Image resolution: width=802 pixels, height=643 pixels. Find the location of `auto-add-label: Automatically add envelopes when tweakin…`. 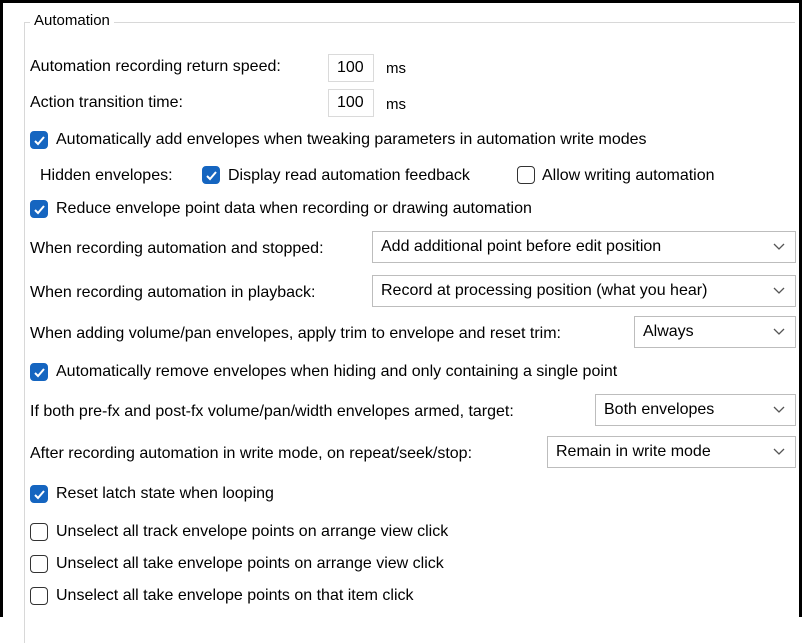

auto-add-label: Automatically add envelopes when tweakin… is located at coordinates (351, 139).